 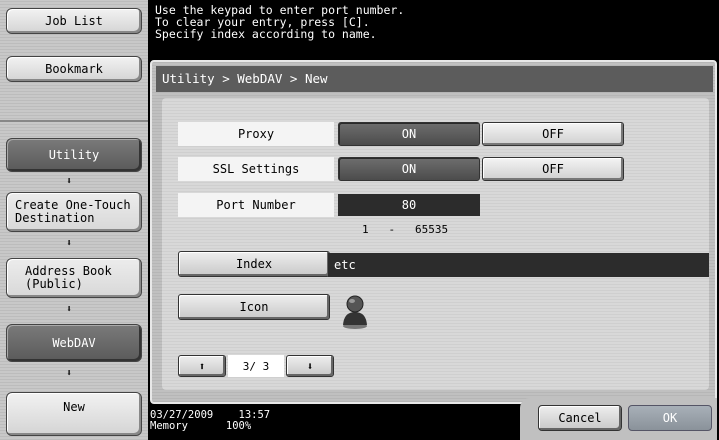 I want to click on ssl-off-button: OFF, so click(x=553, y=169).